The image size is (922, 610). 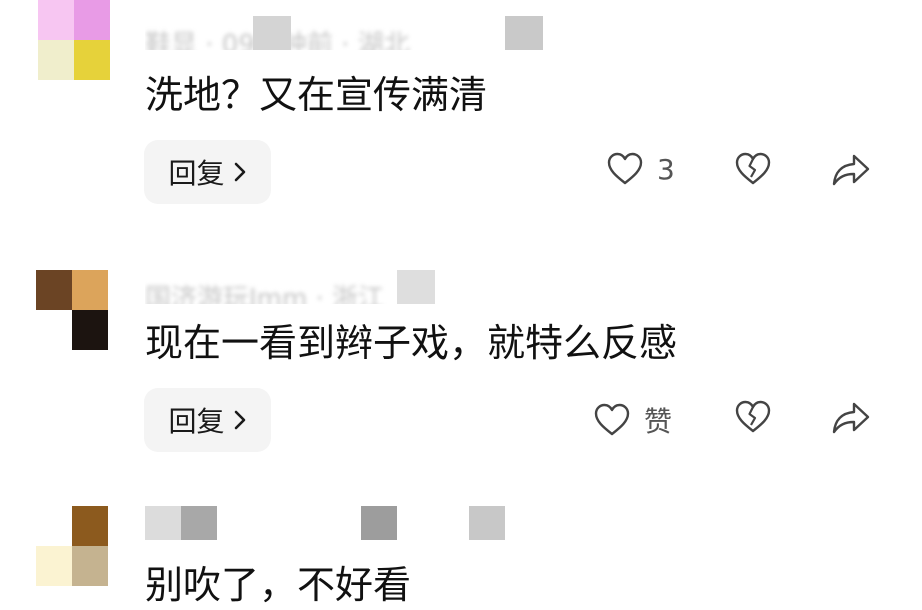 I want to click on comment-meta, so click(x=365, y=523).